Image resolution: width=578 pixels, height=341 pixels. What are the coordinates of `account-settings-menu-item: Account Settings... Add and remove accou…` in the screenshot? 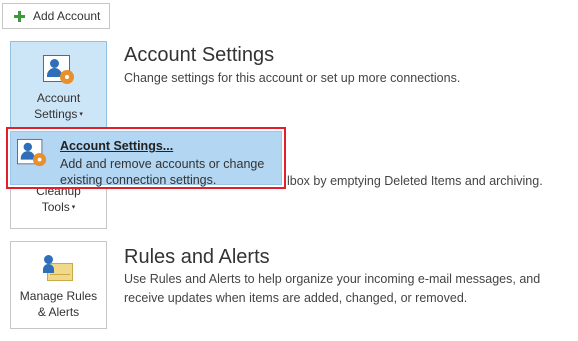 It's located at (146, 159).